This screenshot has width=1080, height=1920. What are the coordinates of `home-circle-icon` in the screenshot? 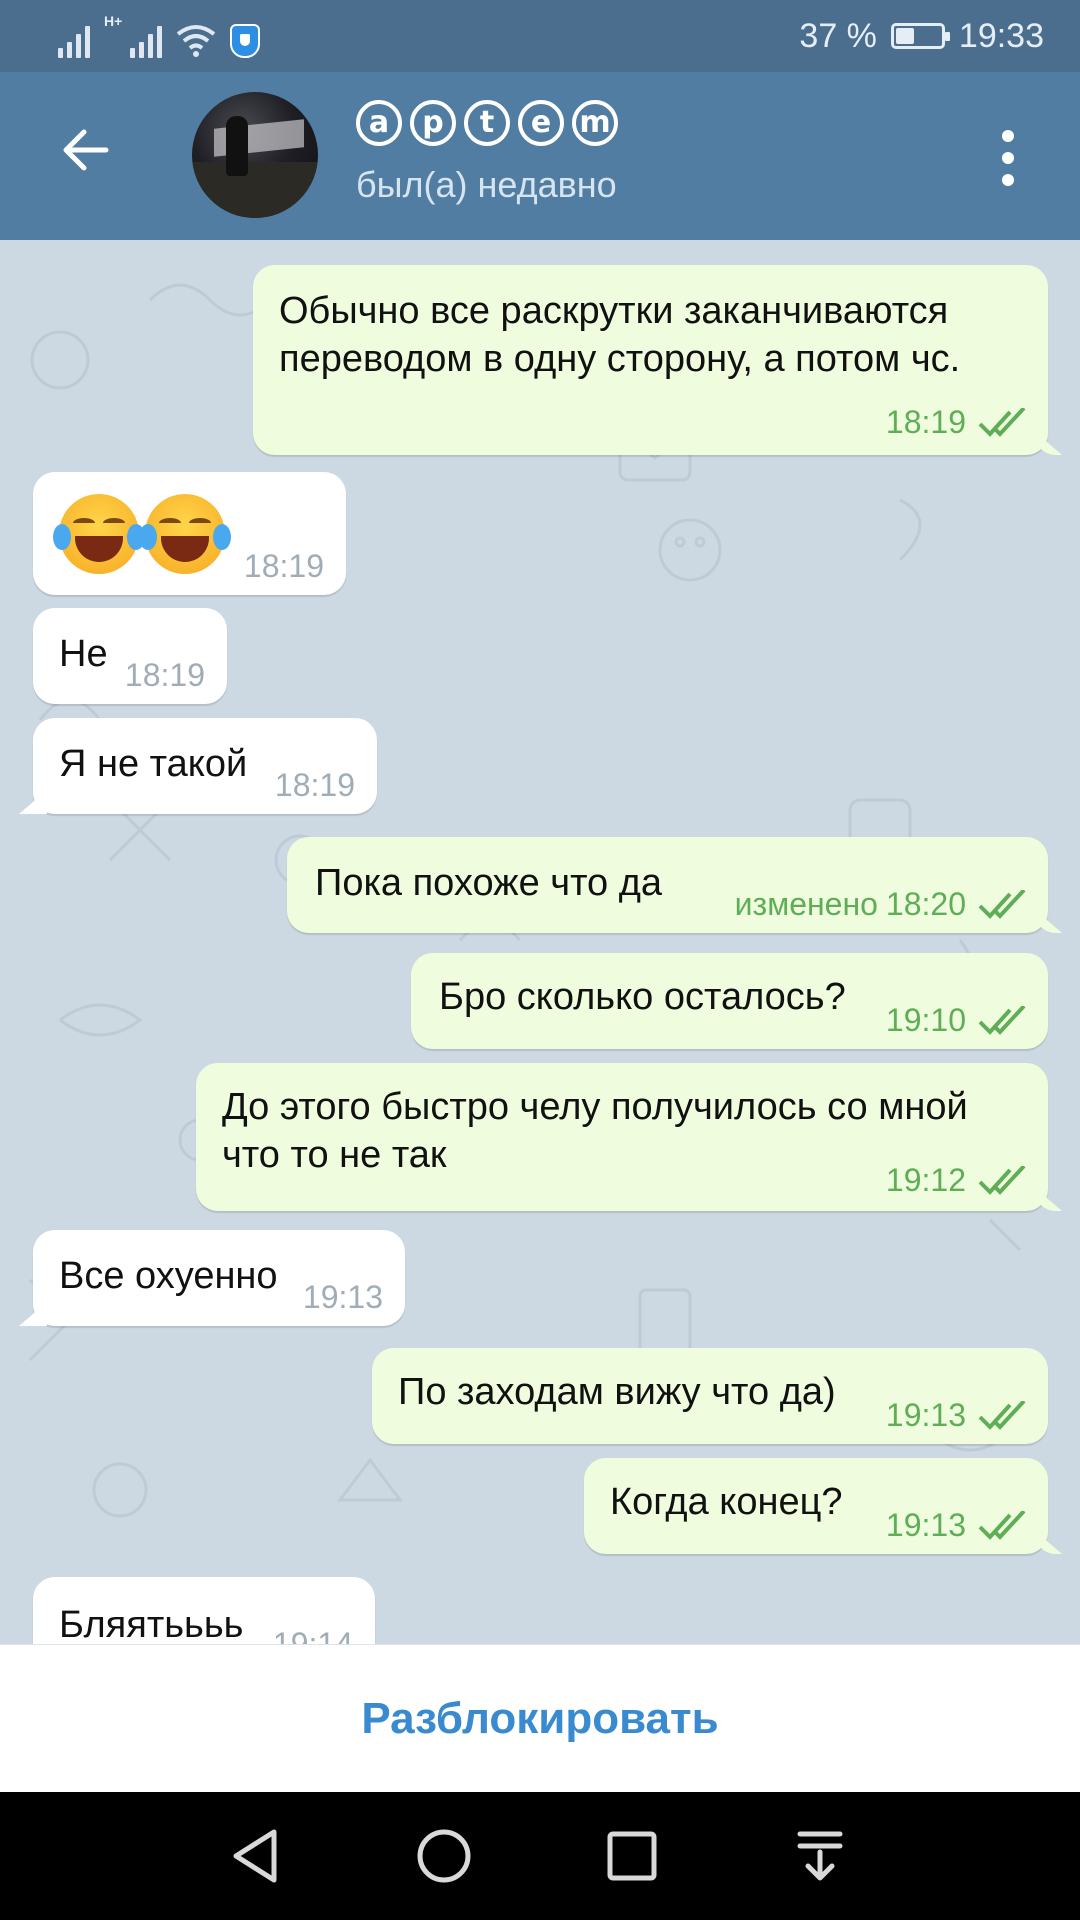 It's located at (444, 1856).